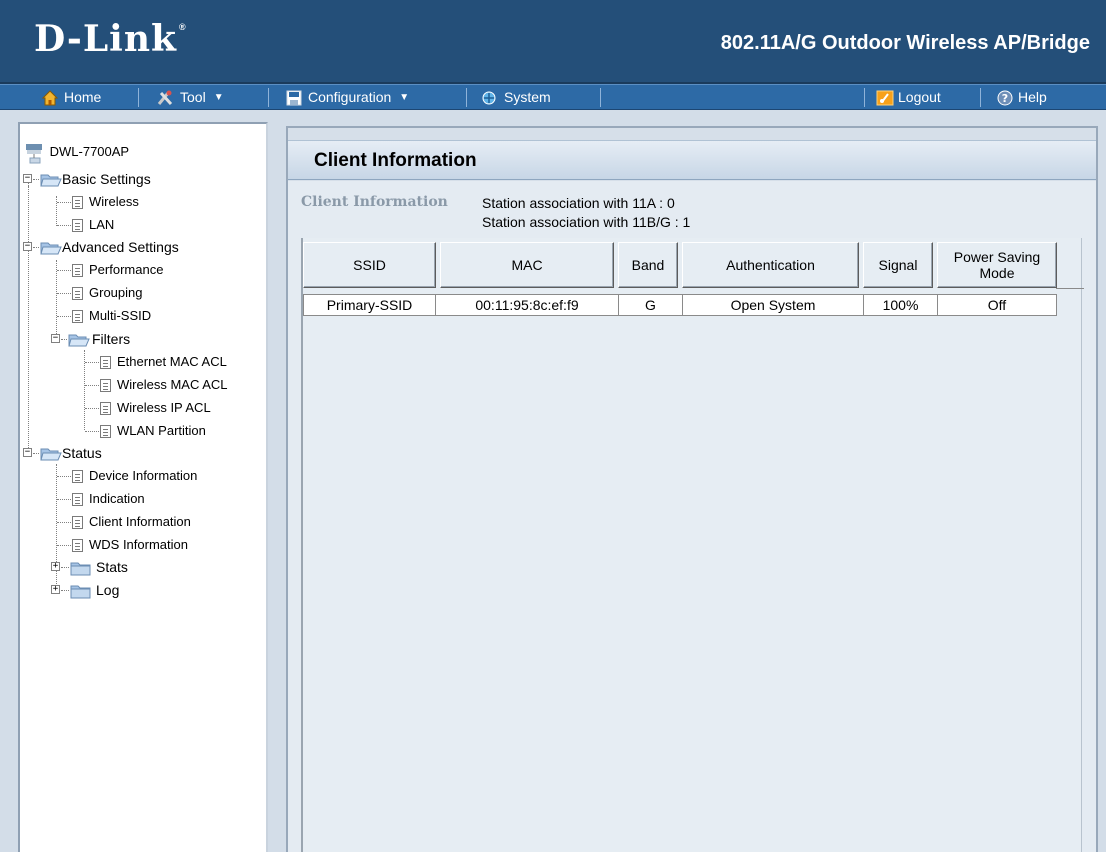 The height and width of the screenshot is (852, 1106). Describe the element at coordinates (71, 453) in the screenshot. I see `tree-status: Status` at that location.